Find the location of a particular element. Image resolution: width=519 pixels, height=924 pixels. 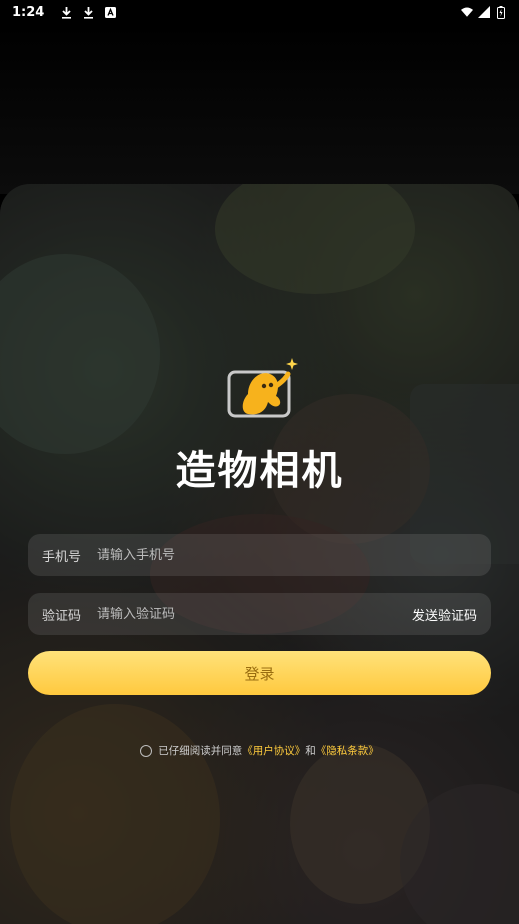

agreement-text: 已仔细阅读并同意《用户协议》和《隐私条款》 is located at coordinates (268, 750).